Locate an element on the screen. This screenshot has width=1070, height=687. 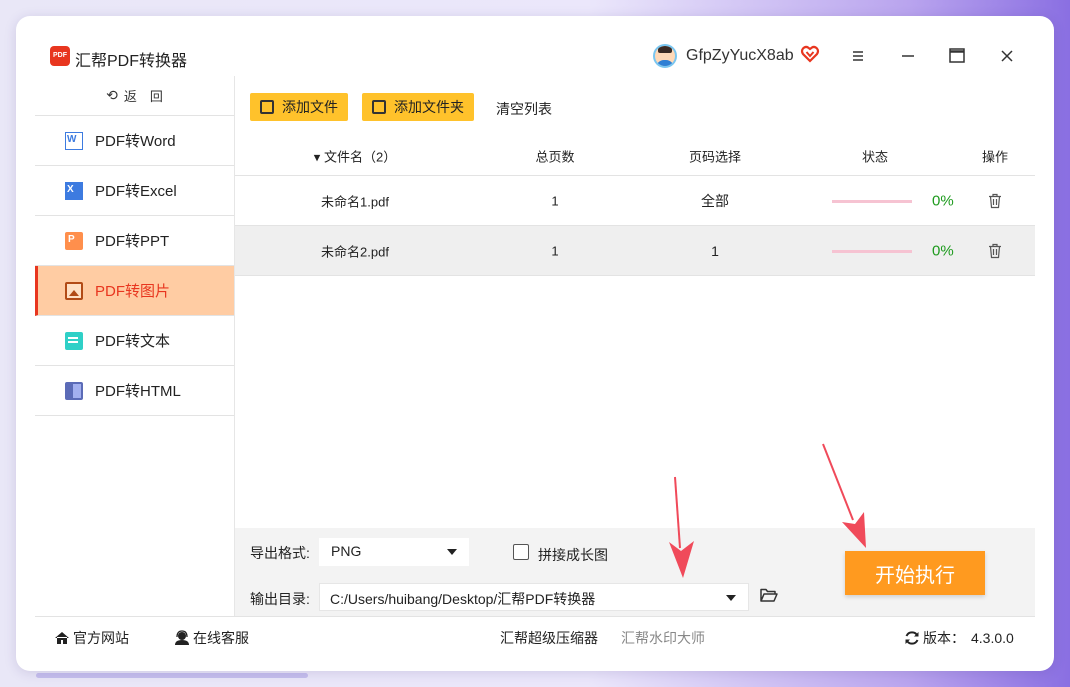
maximize-icon is located at coordinates (957, 56).